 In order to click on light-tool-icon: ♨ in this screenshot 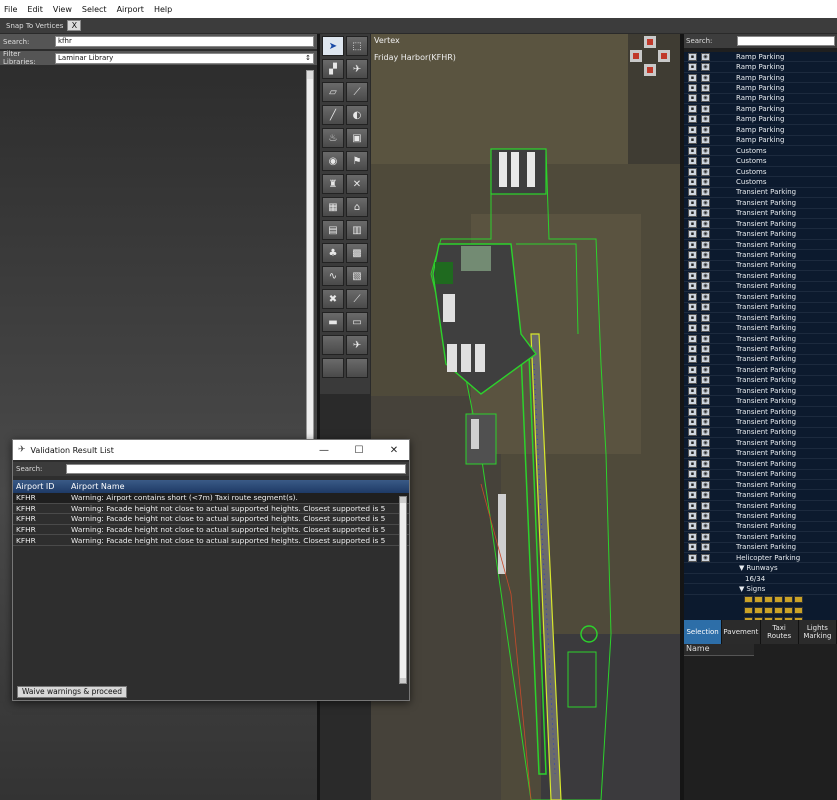, I will do `click(333, 138)`.